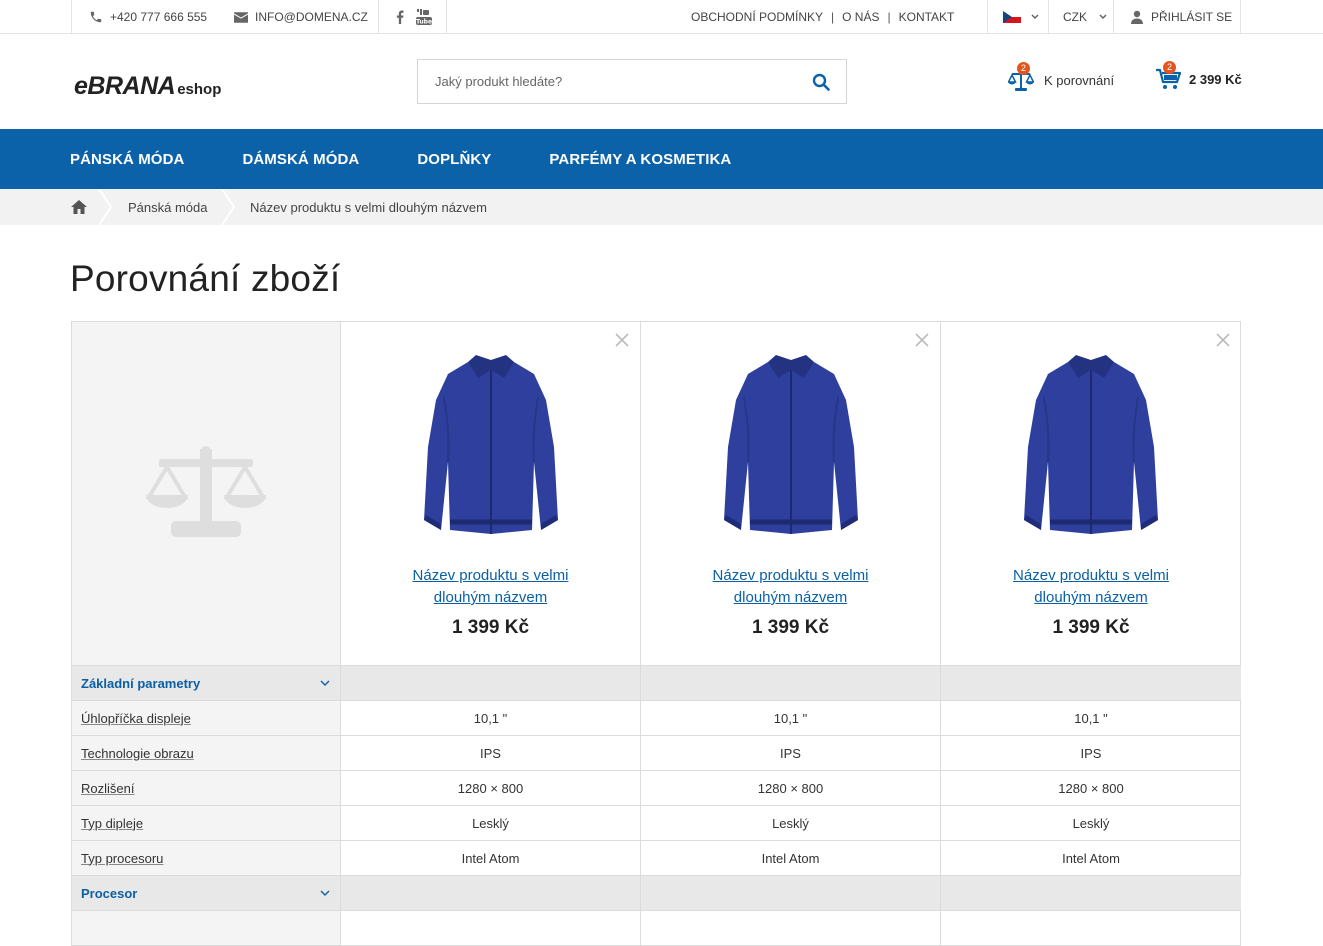 The image size is (1323, 946). Describe the element at coordinates (454, 159) in the screenshot. I see `nav-item-accessories: DOPLŇKY` at that location.